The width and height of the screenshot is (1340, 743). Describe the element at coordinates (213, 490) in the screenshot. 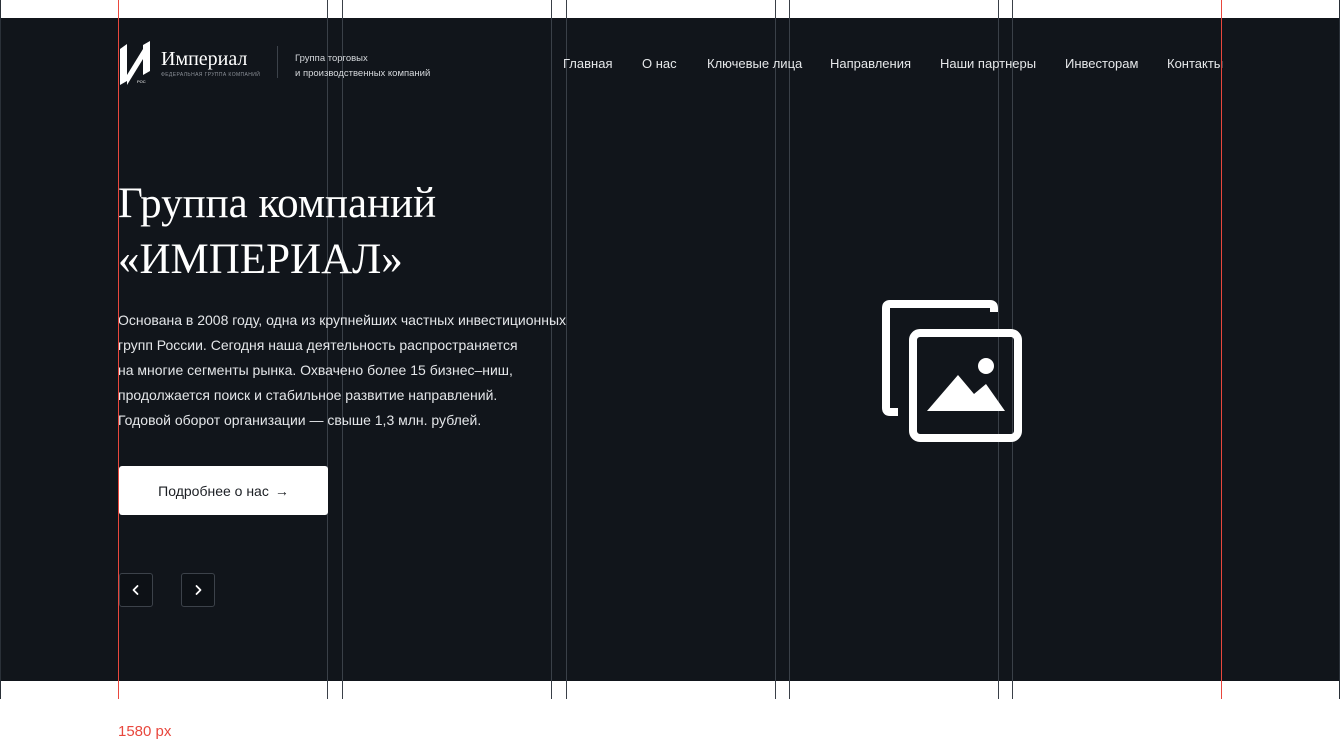

I see `cta-label: Подробнее о нас` at that location.